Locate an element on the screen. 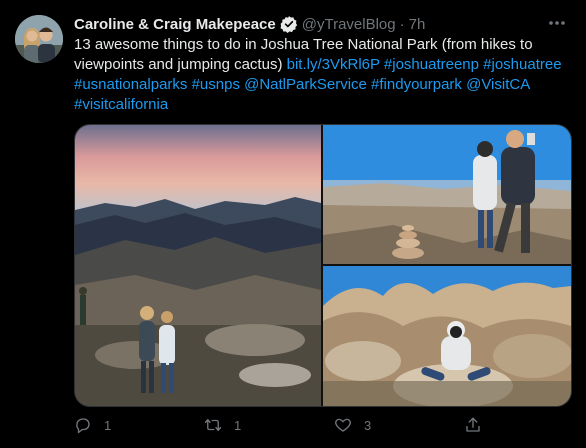  like-count: 3 is located at coordinates (368, 425).